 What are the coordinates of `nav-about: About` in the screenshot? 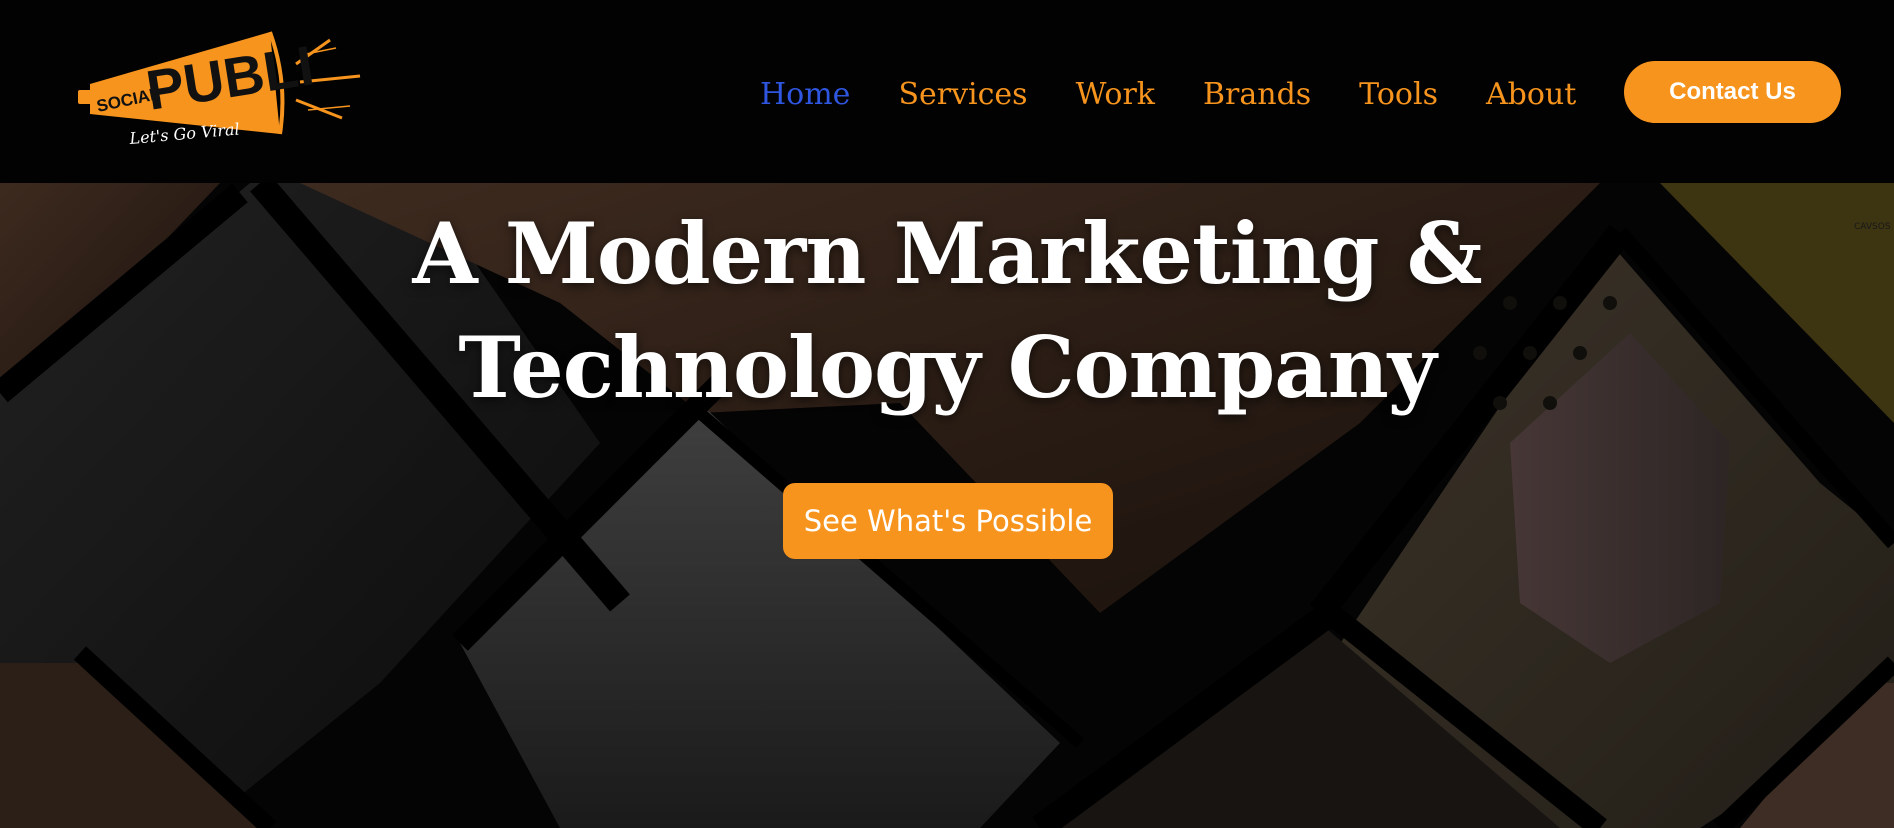 It's located at (1531, 94).